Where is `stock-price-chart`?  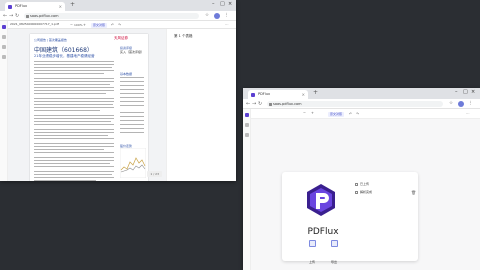
stock-price-chart is located at coordinates (133, 163).